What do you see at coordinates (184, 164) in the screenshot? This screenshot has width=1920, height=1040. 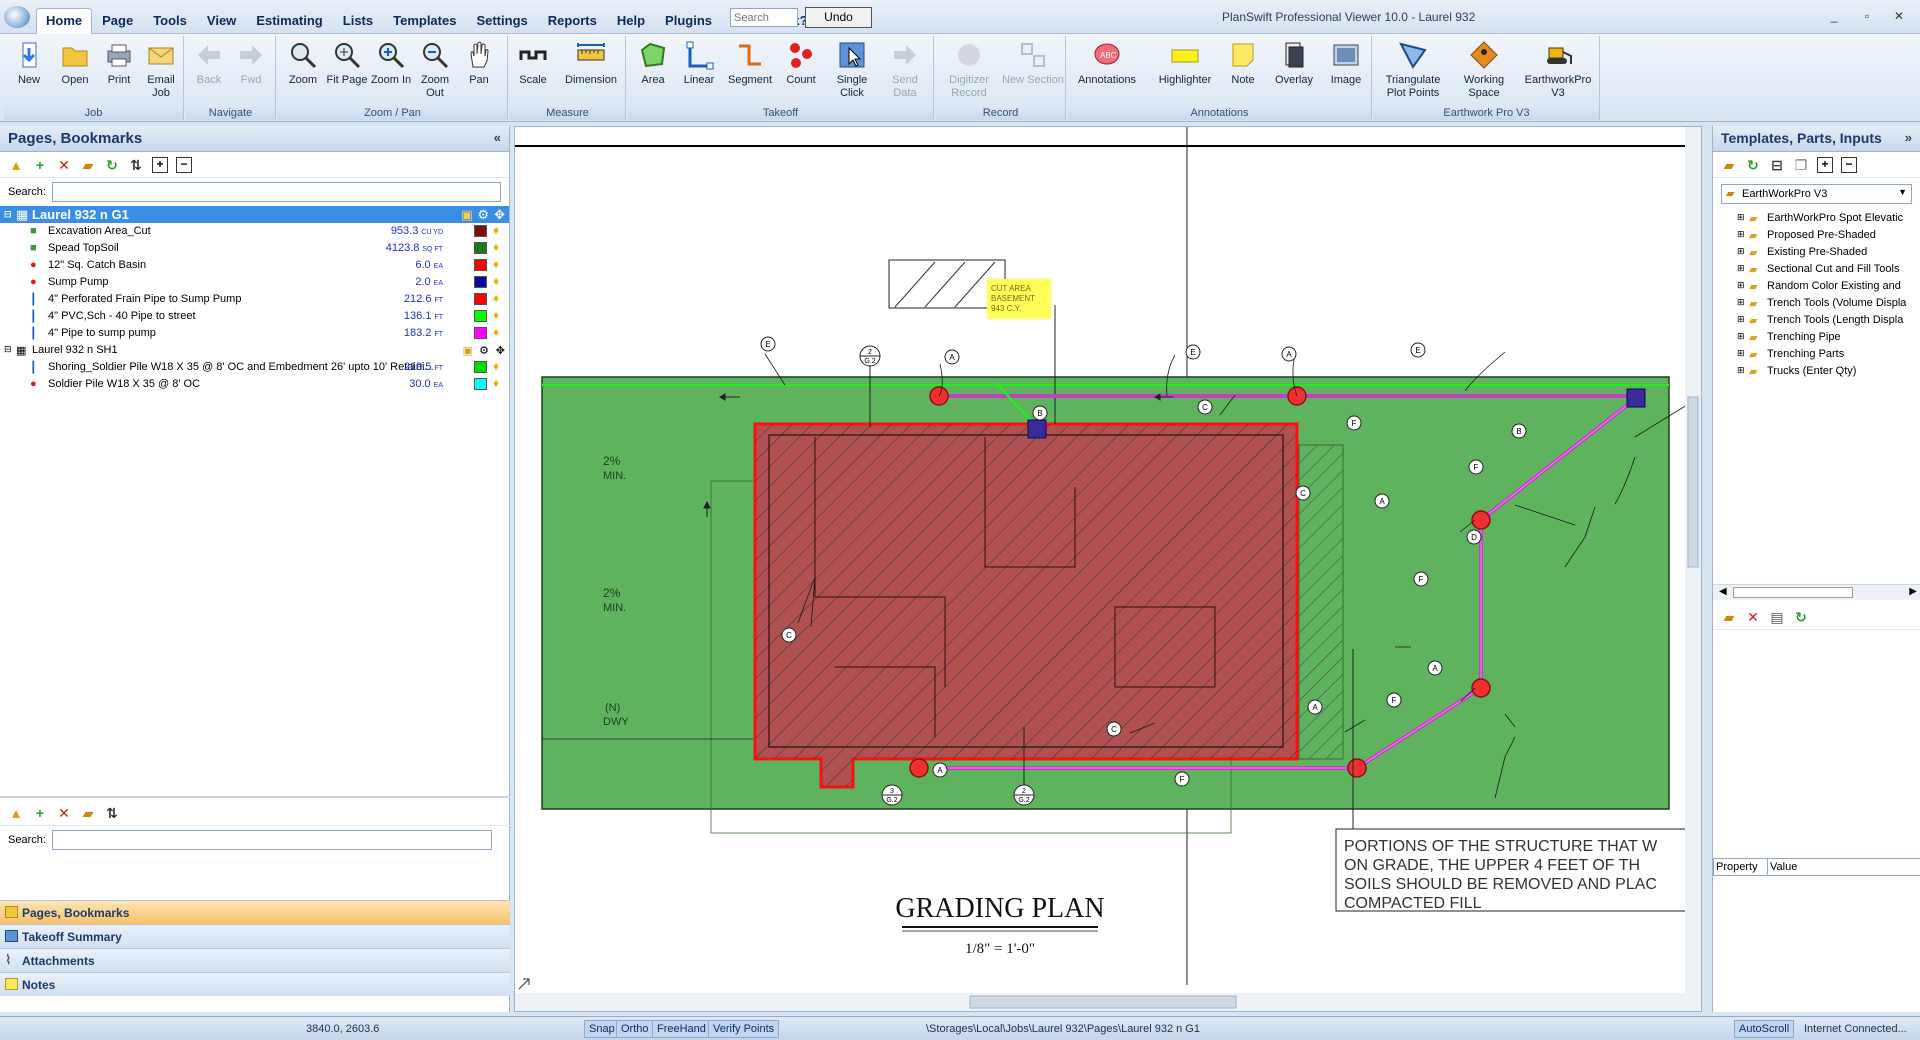 I see `collapse-icon: −` at bounding box center [184, 164].